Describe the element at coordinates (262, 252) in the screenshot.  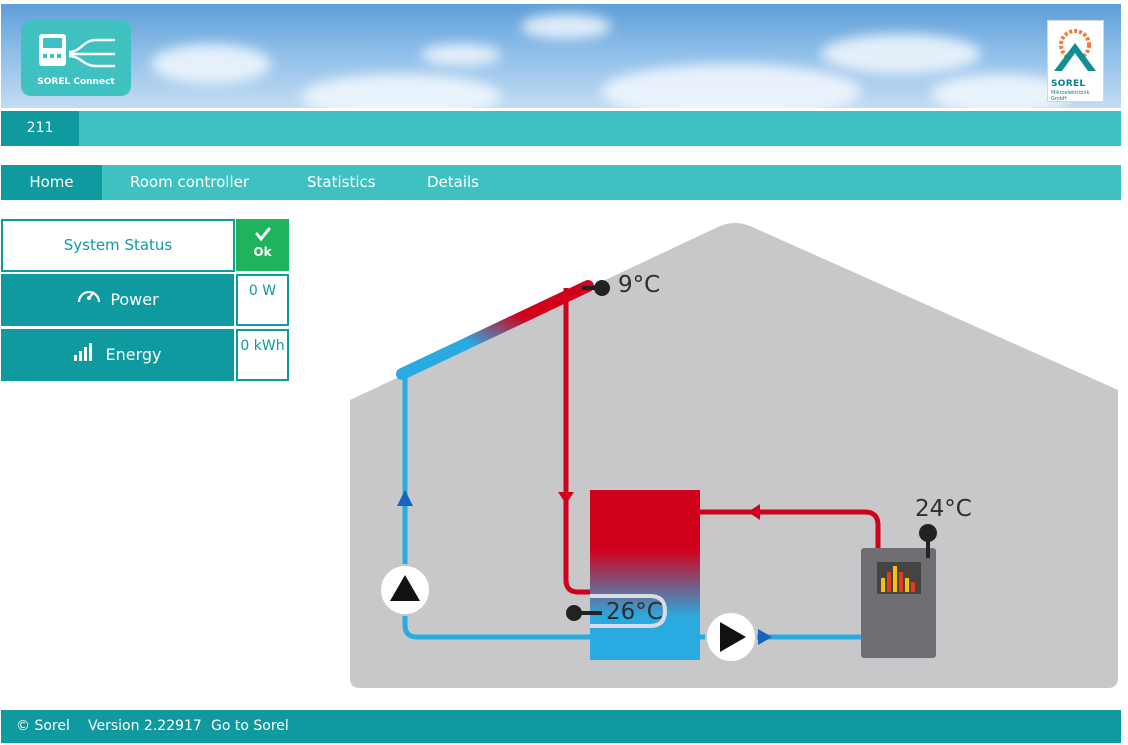
I see `system-status-value: Ok` at that location.